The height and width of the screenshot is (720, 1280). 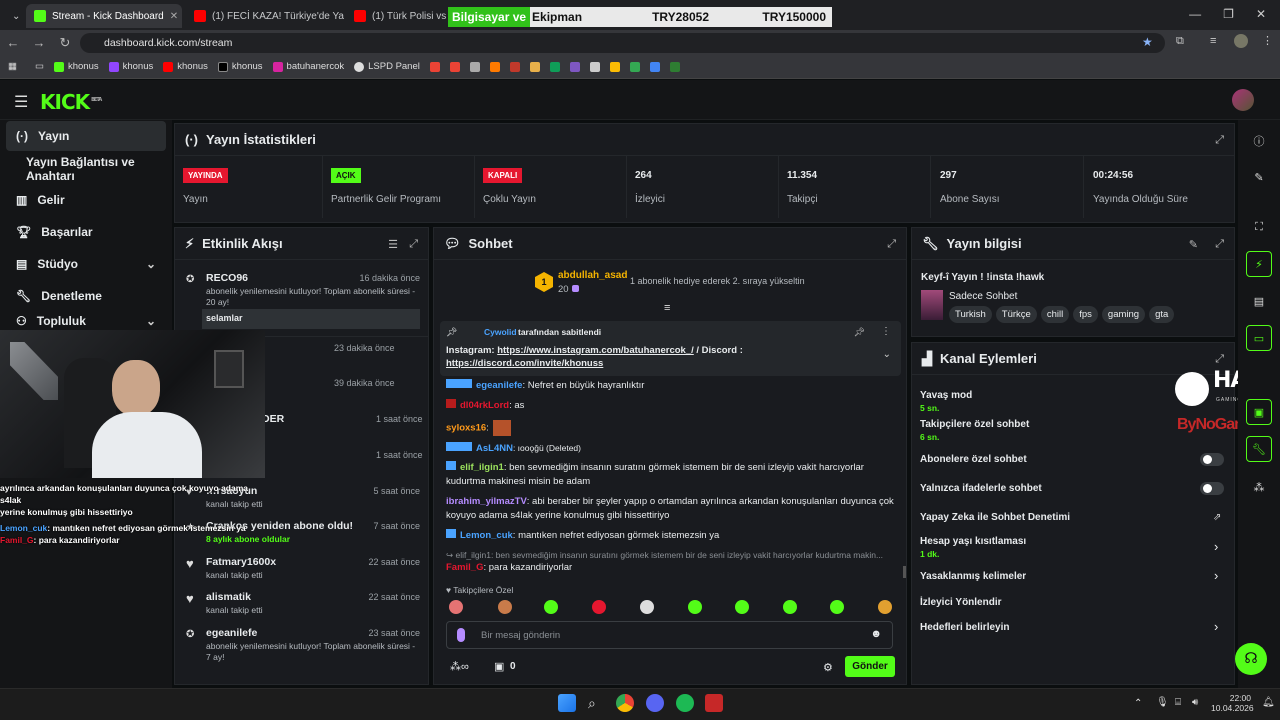 What do you see at coordinates (554, 66) in the screenshot?
I see `sheets-icon` at bounding box center [554, 66].